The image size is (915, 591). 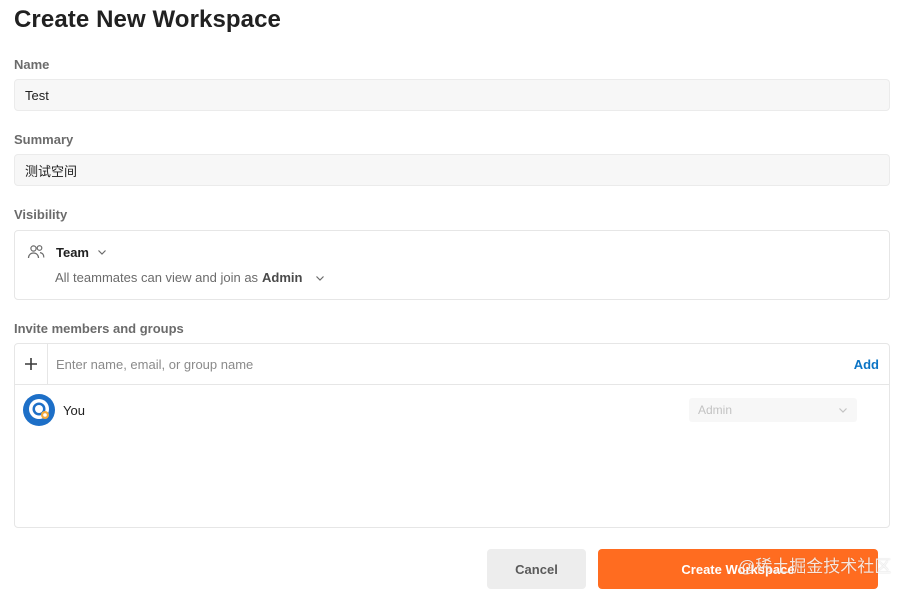 I want to click on plus-icon, so click(x=31, y=364).